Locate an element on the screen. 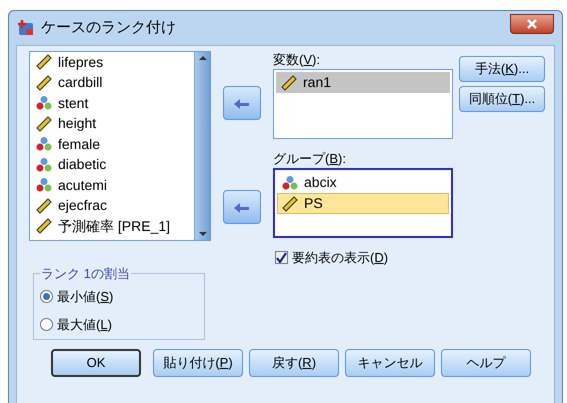  variable-item: 予測確率 [PRE_1] is located at coordinates (114, 226).